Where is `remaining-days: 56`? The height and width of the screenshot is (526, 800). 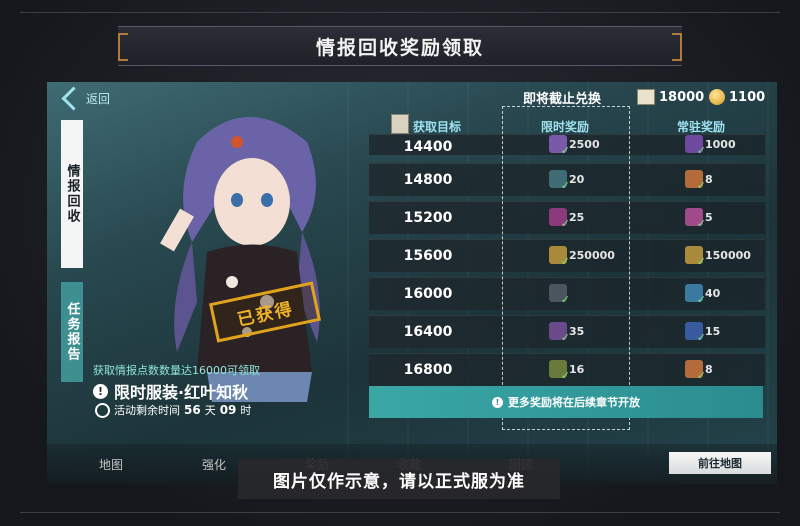
remaining-days: 56 is located at coordinates (192, 410).